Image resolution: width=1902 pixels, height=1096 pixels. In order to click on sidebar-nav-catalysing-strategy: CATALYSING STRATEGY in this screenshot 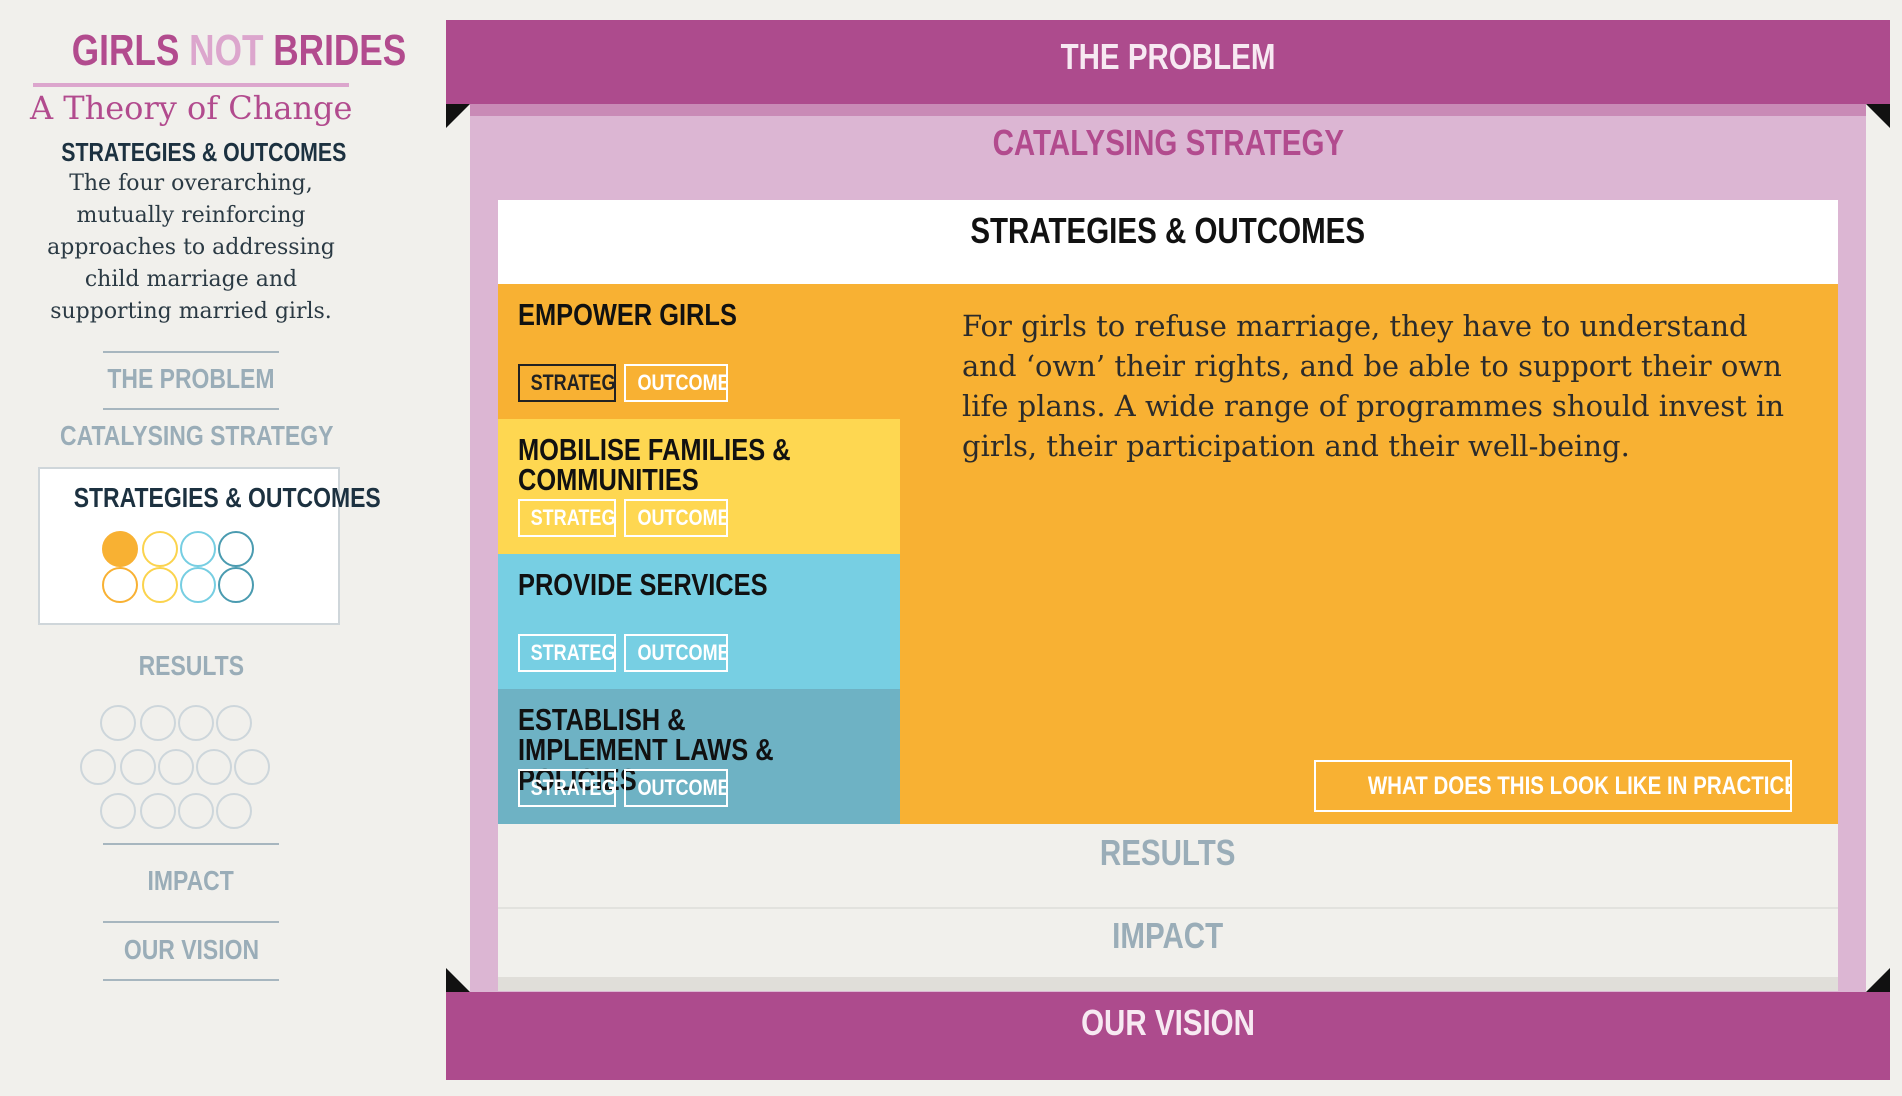, I will do `click(191, 436)`.